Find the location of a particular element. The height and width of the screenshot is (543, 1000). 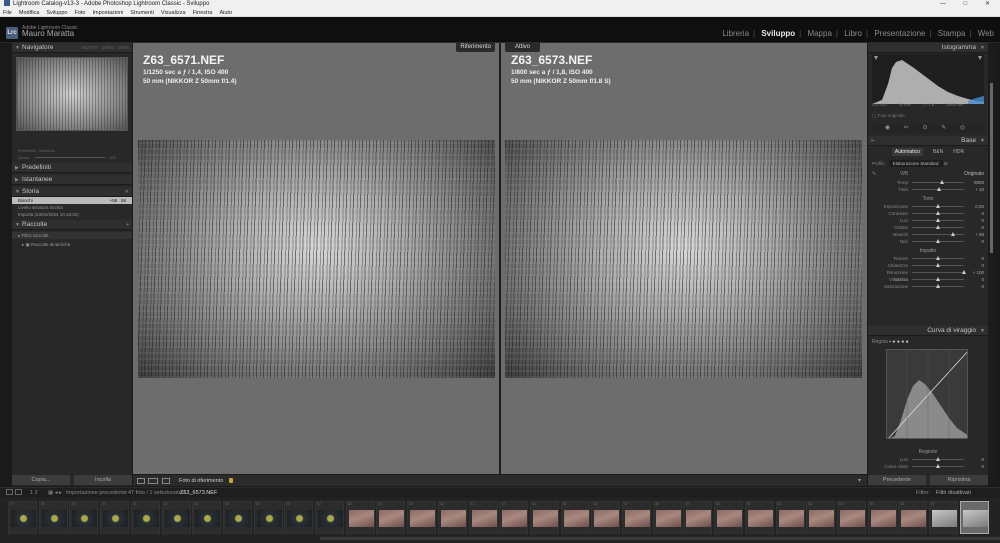

quantity-row: Quant. 100 is located at coordinates (72, 157).